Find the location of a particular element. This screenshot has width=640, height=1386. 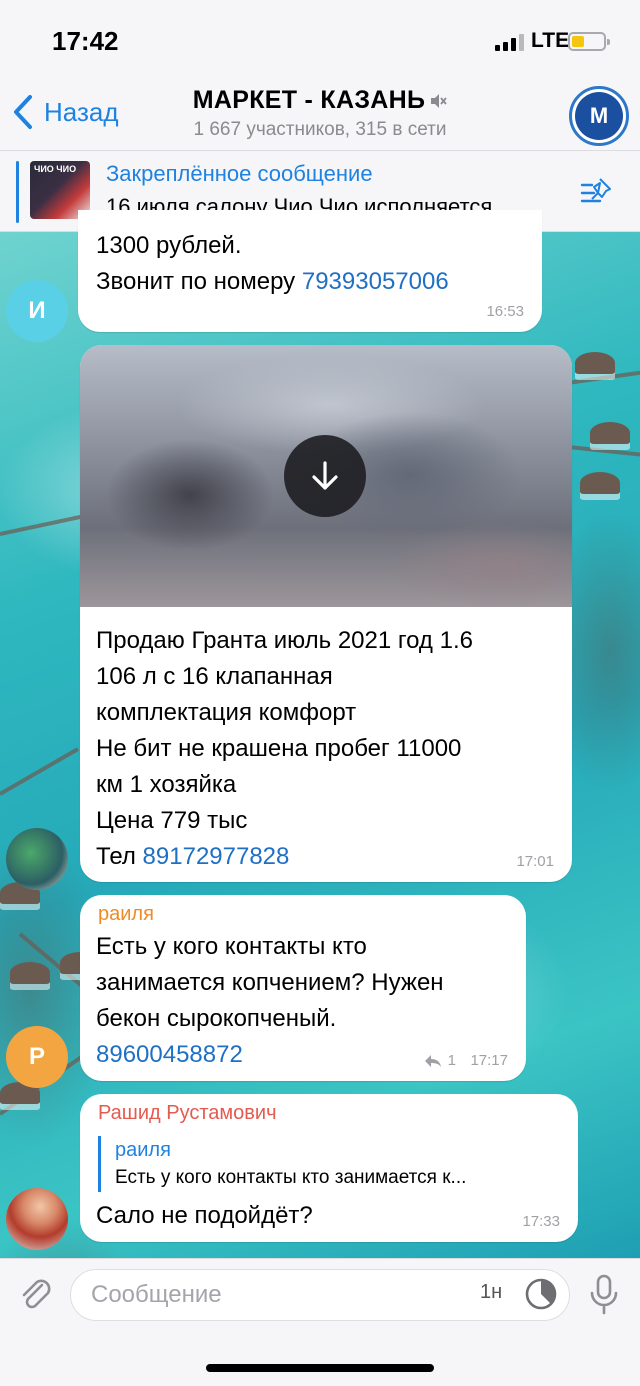

avatar-initial: И is located at coordinates (37, 310).